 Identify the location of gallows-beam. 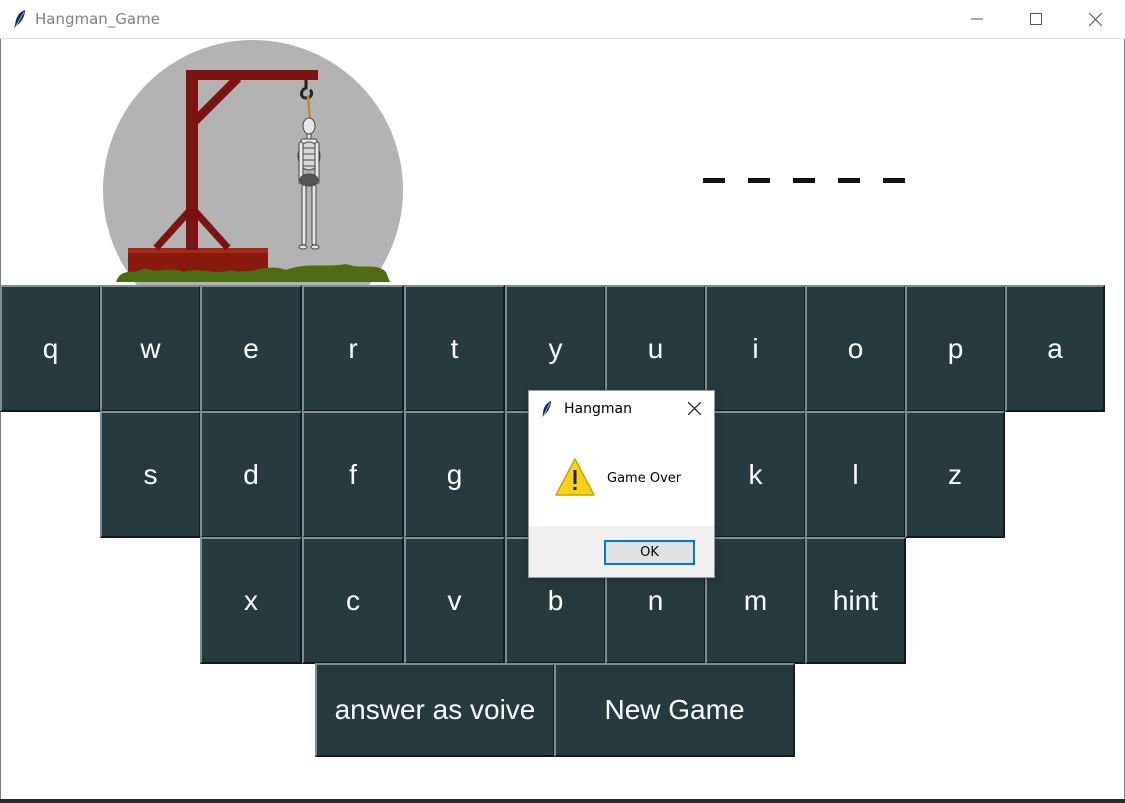
(252, 75).